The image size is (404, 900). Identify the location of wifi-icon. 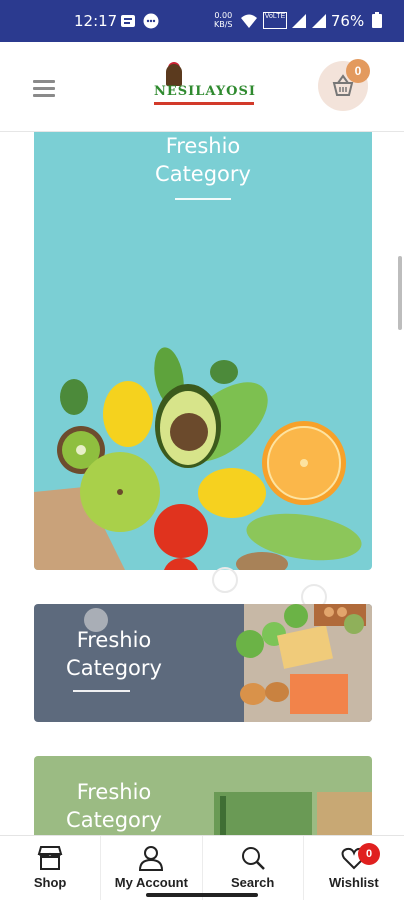
(249, 21).